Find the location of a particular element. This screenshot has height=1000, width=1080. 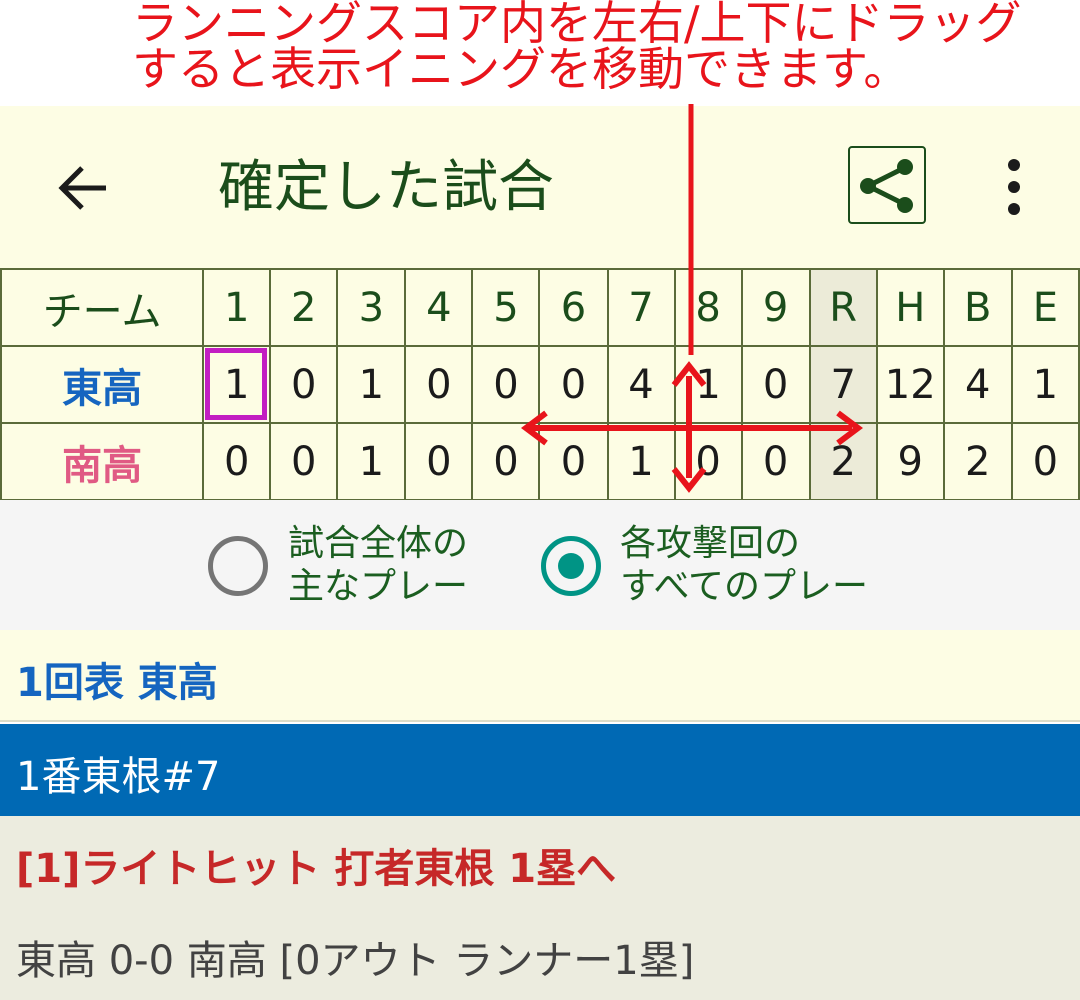

header-team: チーム is located at coordinates (102, 307).